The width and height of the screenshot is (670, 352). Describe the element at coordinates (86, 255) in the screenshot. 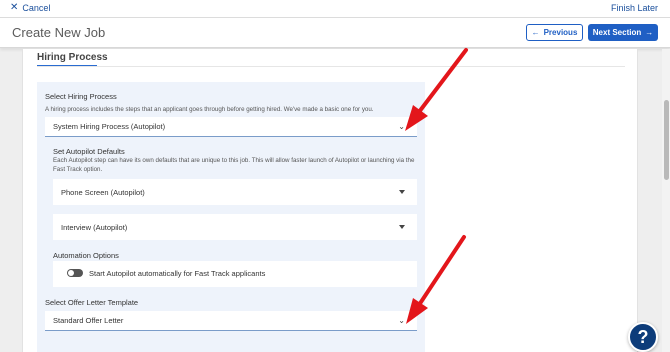

I see `automation-options-label: Automation Options` at that location.